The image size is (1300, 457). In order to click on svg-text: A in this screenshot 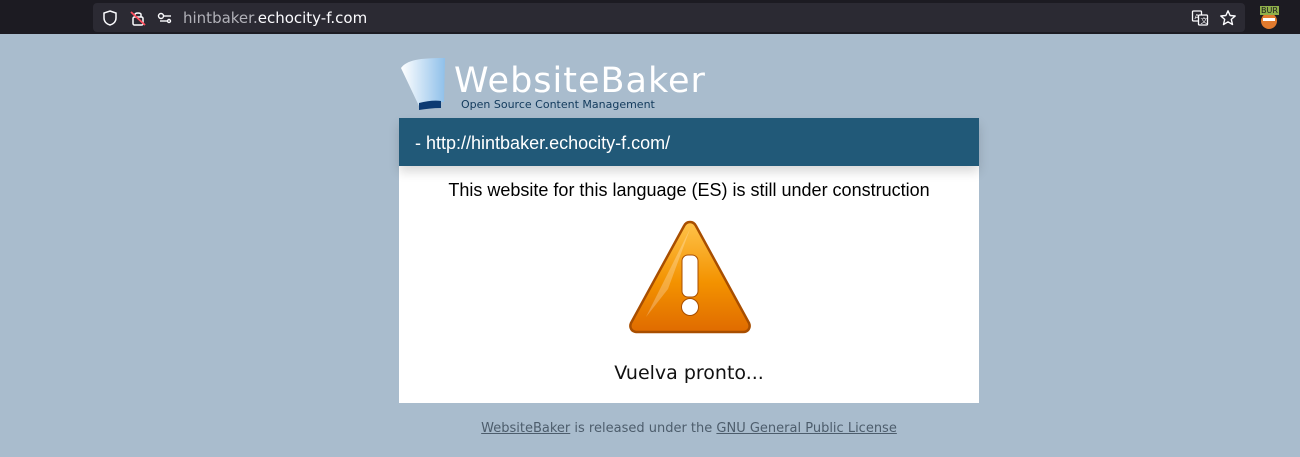, I will do `click(1197, 17)`.